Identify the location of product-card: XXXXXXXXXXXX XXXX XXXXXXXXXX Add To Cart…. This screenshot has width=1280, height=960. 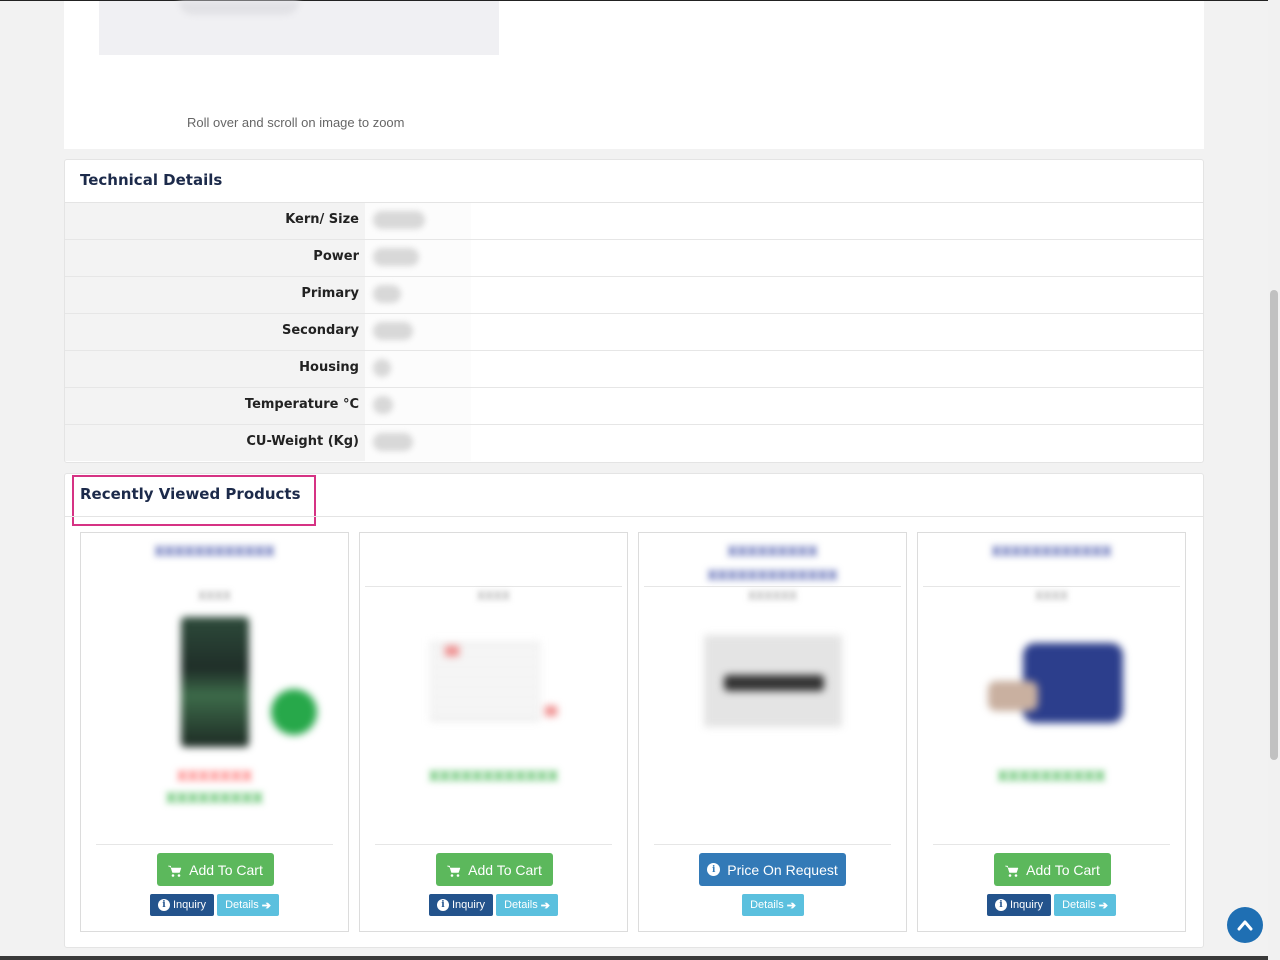
(1051, 732).